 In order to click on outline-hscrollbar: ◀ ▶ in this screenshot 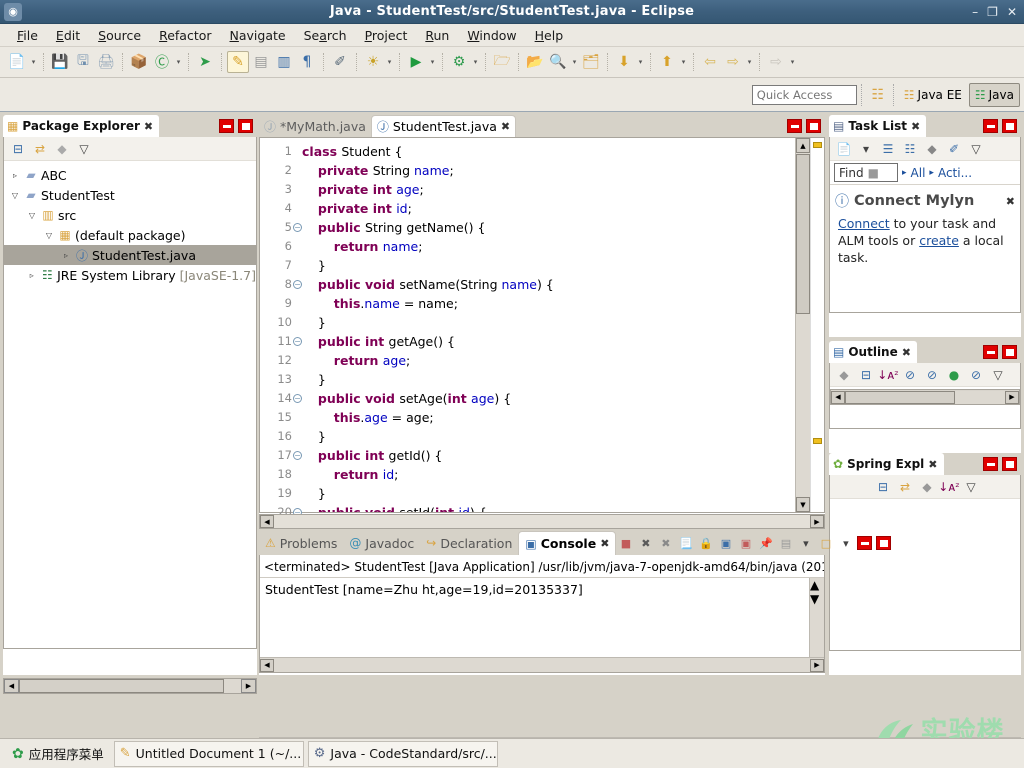, I will do `click(925, 397)`.